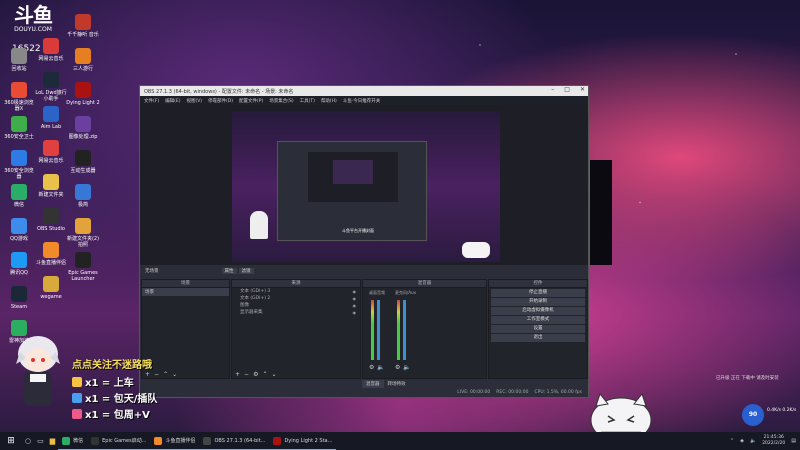  Describe the element at coordinates (396, 384) in the screenshot. I see `tab-transitions: 转场特效` at that location.